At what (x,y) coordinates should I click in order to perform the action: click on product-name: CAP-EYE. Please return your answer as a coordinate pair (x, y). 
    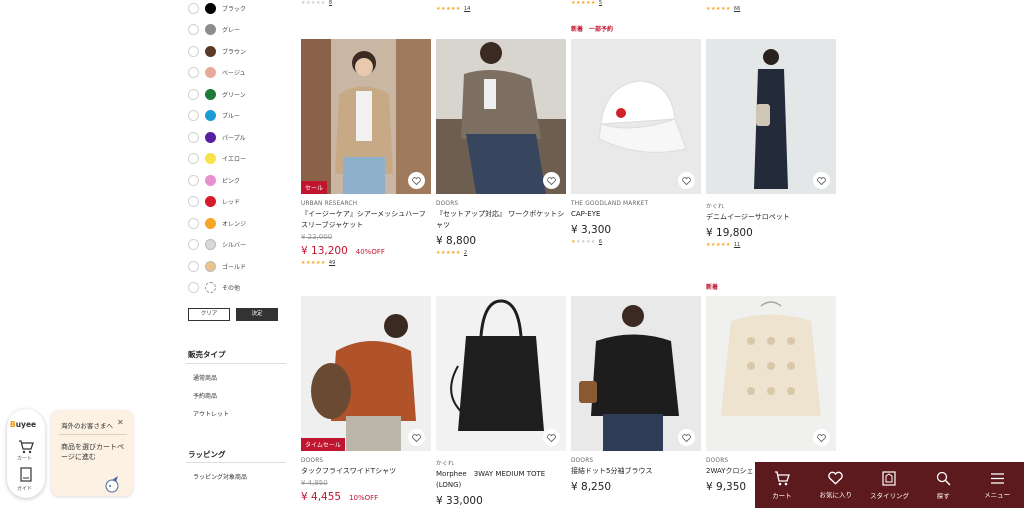
    Looking at the image, I should click on (636, 214).